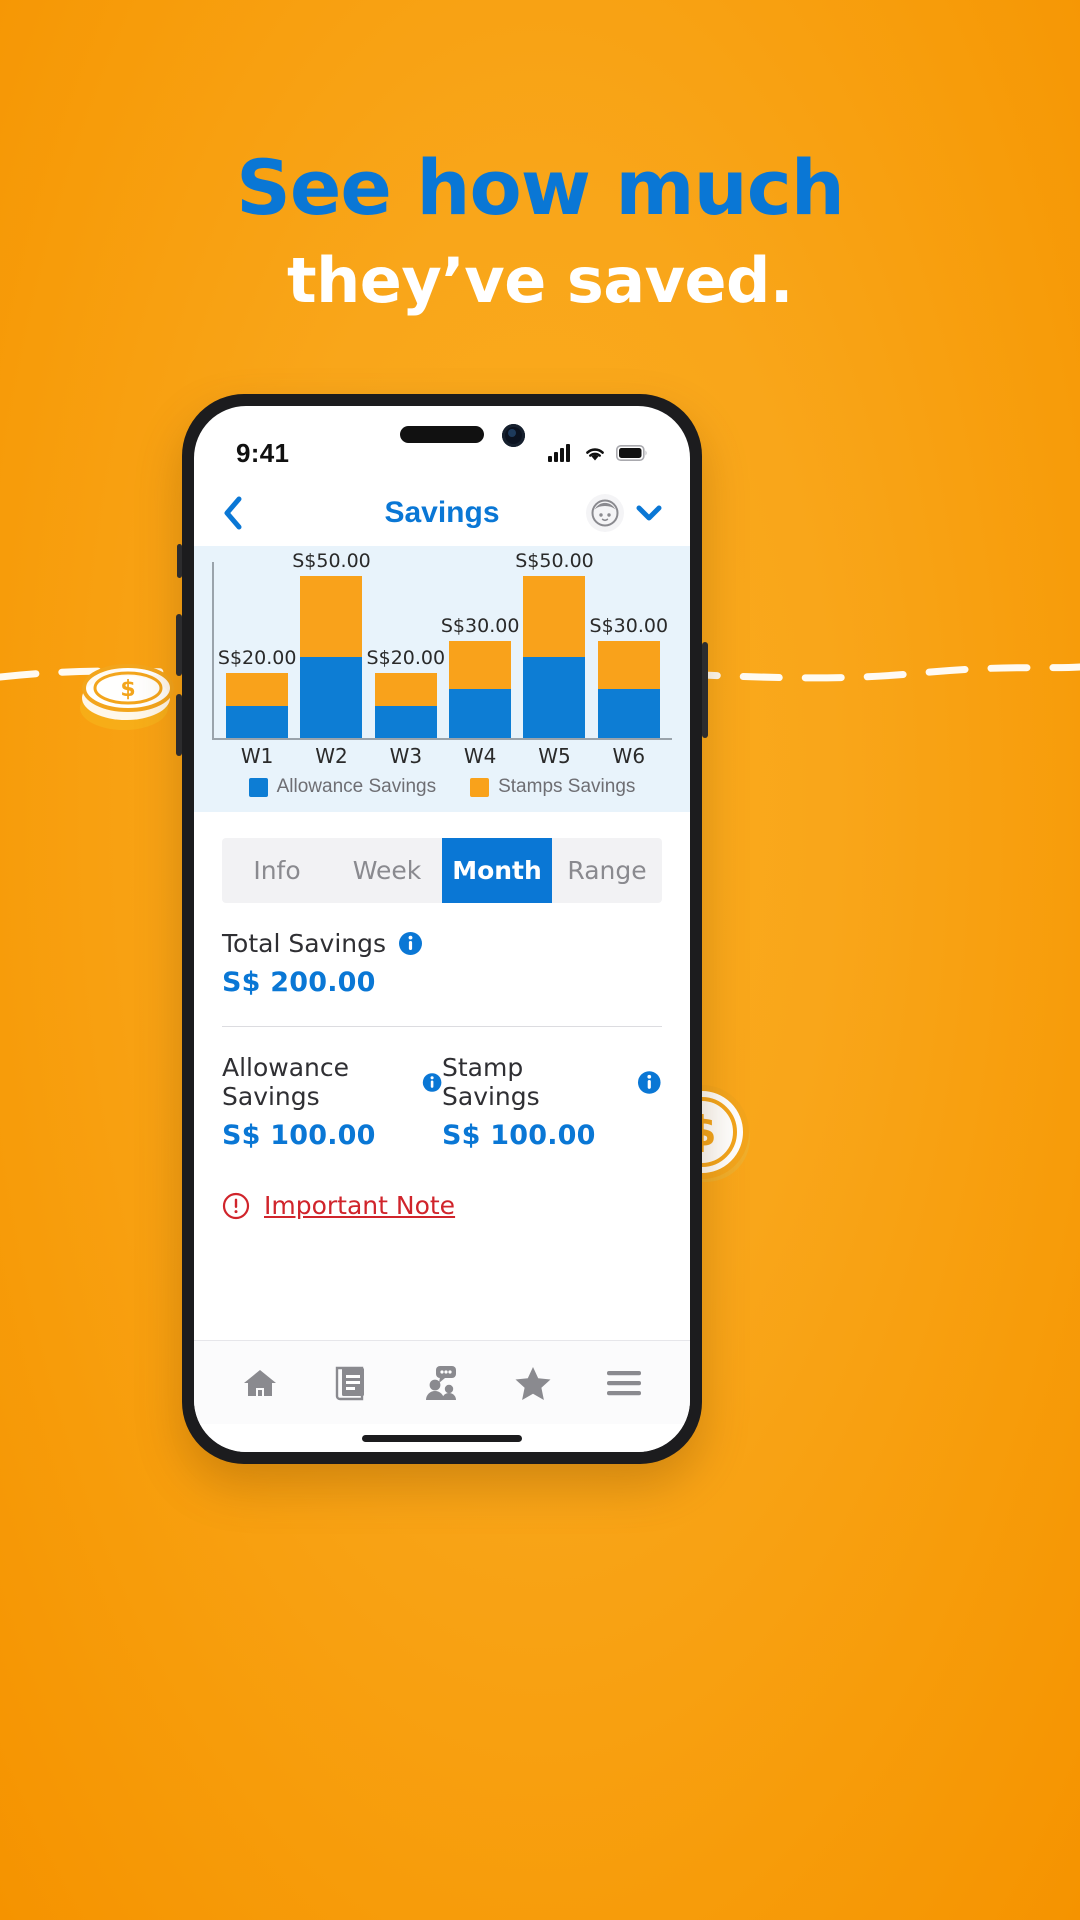  I want to click on home-indicator, so click(442, 1438).